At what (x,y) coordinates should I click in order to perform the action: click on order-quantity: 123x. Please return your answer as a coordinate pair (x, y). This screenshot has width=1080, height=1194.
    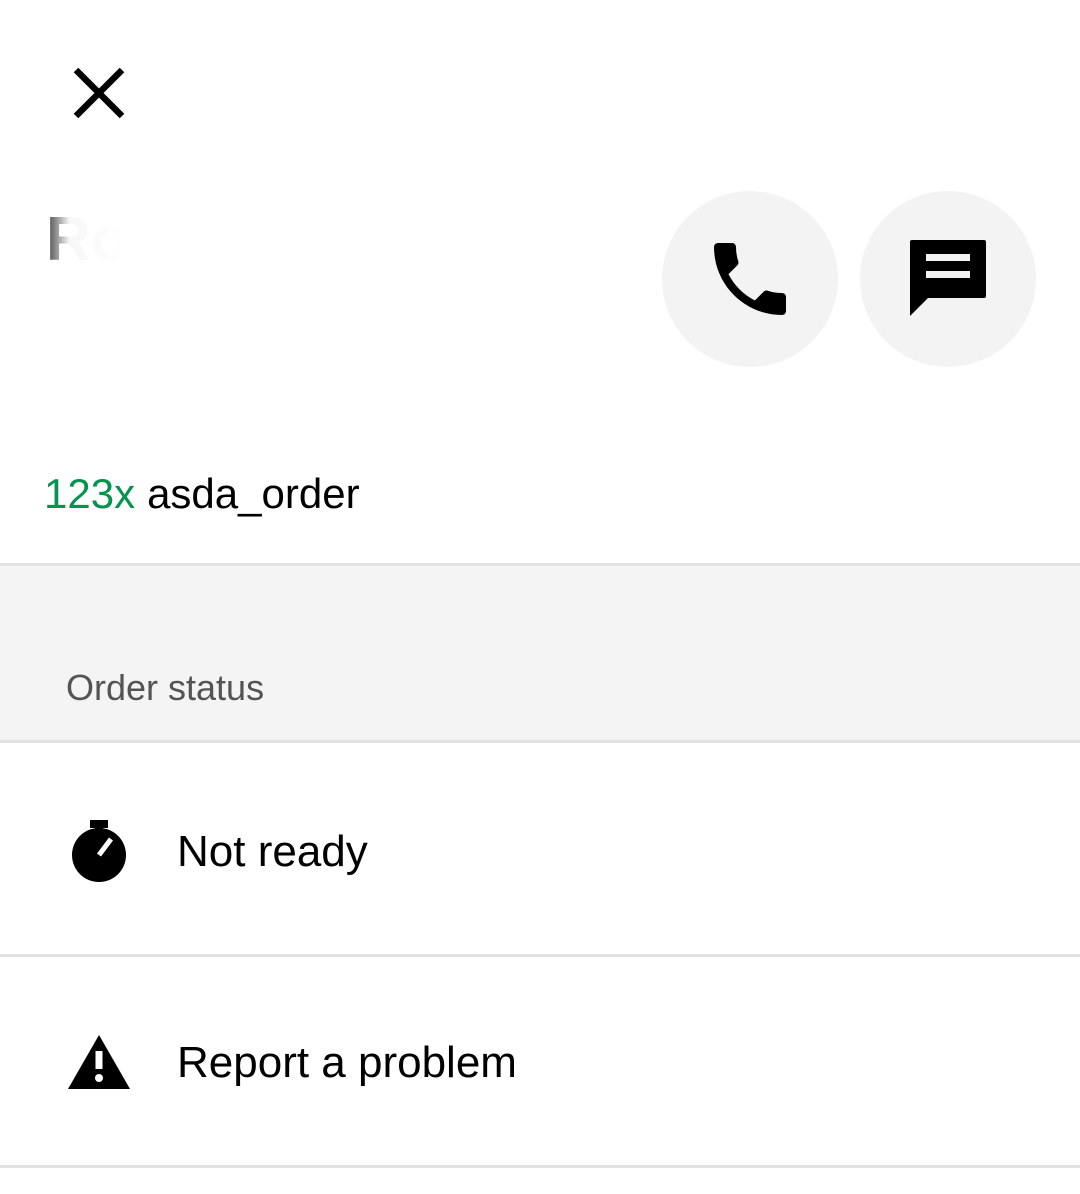
    Looking at the image, I should click on (90, 493).